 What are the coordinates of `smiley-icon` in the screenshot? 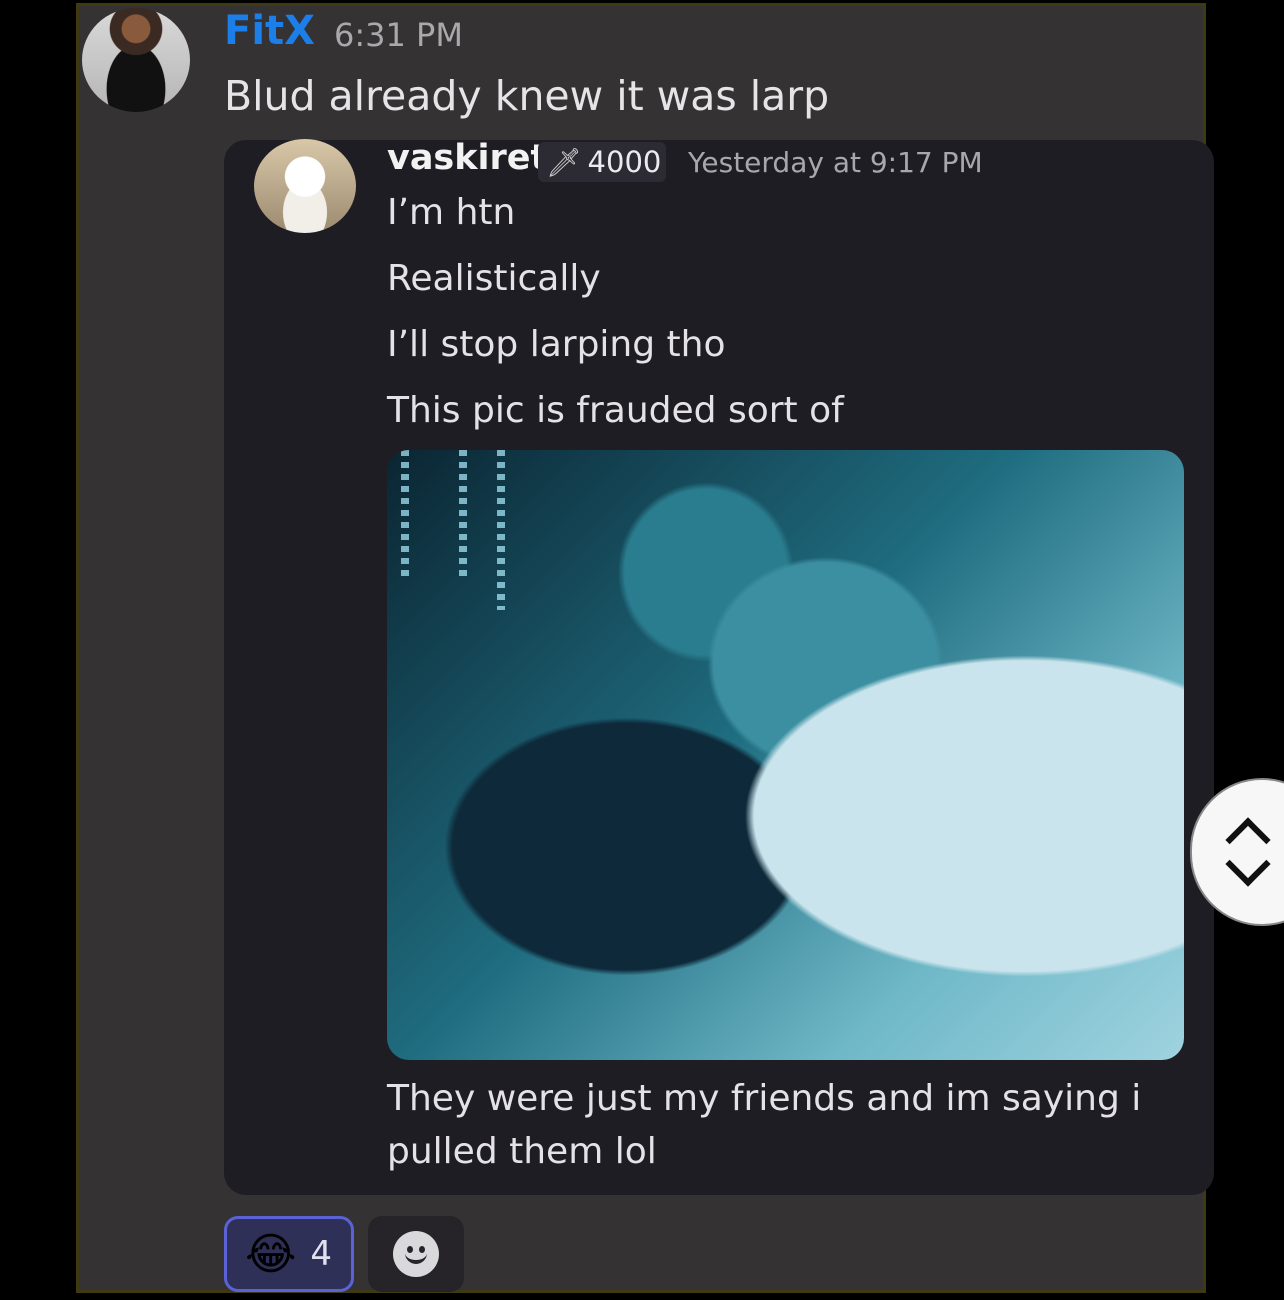 It's located at (416, 1254).